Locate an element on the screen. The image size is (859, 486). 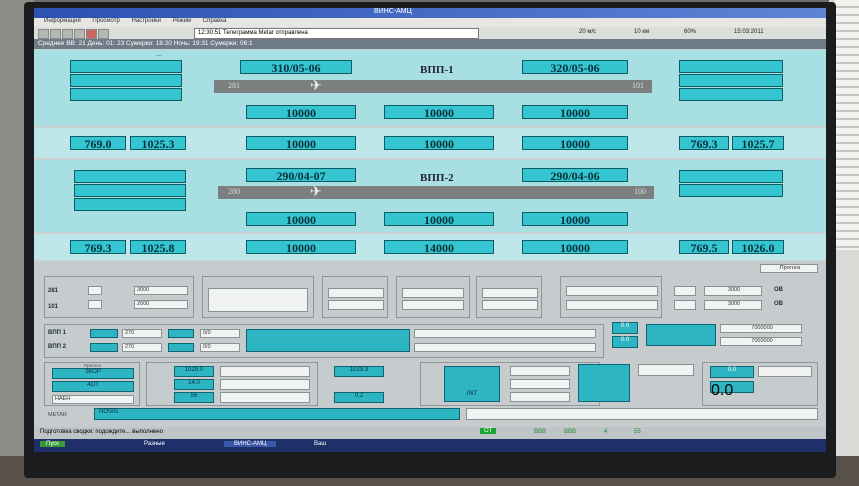
status-number-4: 55 is located at coordinates (637, 432).